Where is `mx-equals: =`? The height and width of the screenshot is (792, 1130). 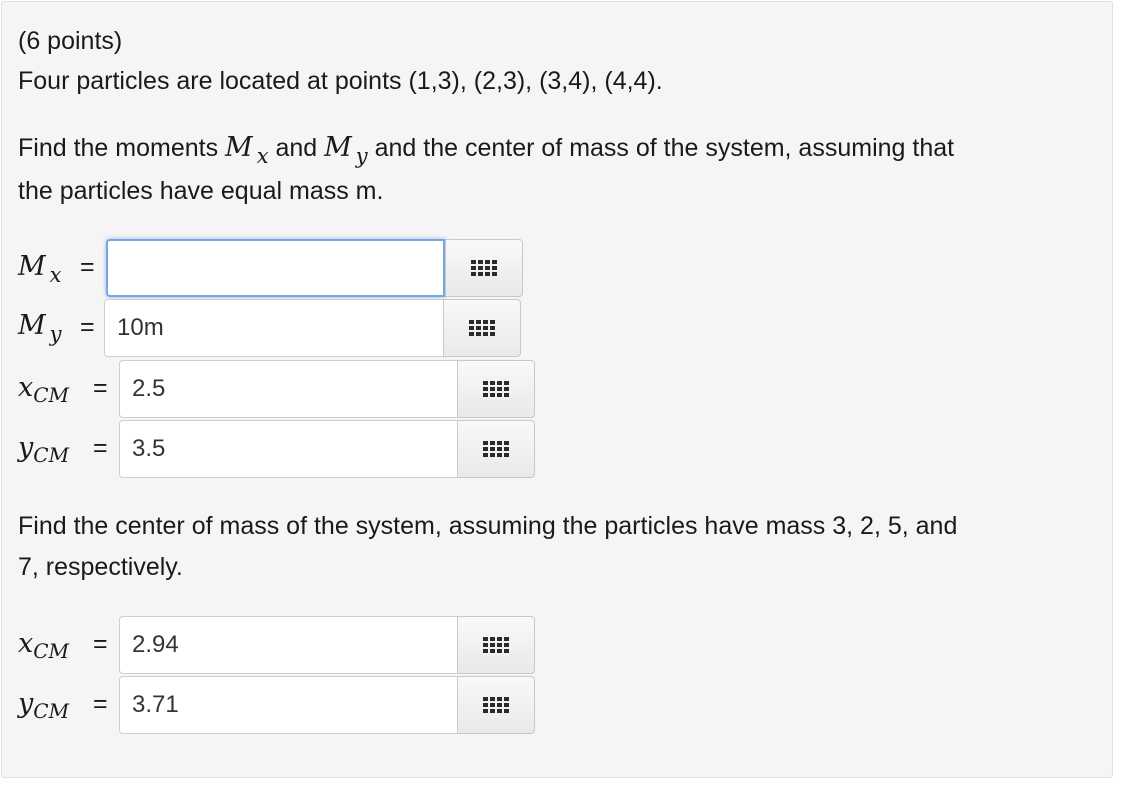
mx-equals: = is located at coordinates (87, 267).